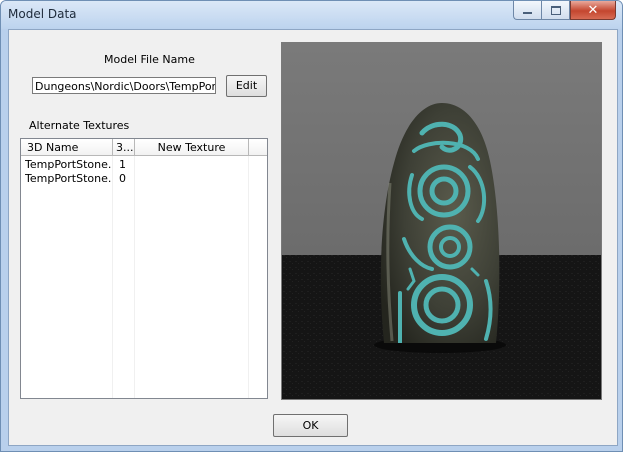 The image size is (623, 452). What do you see at coordinates (192, 147) in the screenshot?
I see `column-header-new-texture: New Texture` at bounding box center [192, 147].